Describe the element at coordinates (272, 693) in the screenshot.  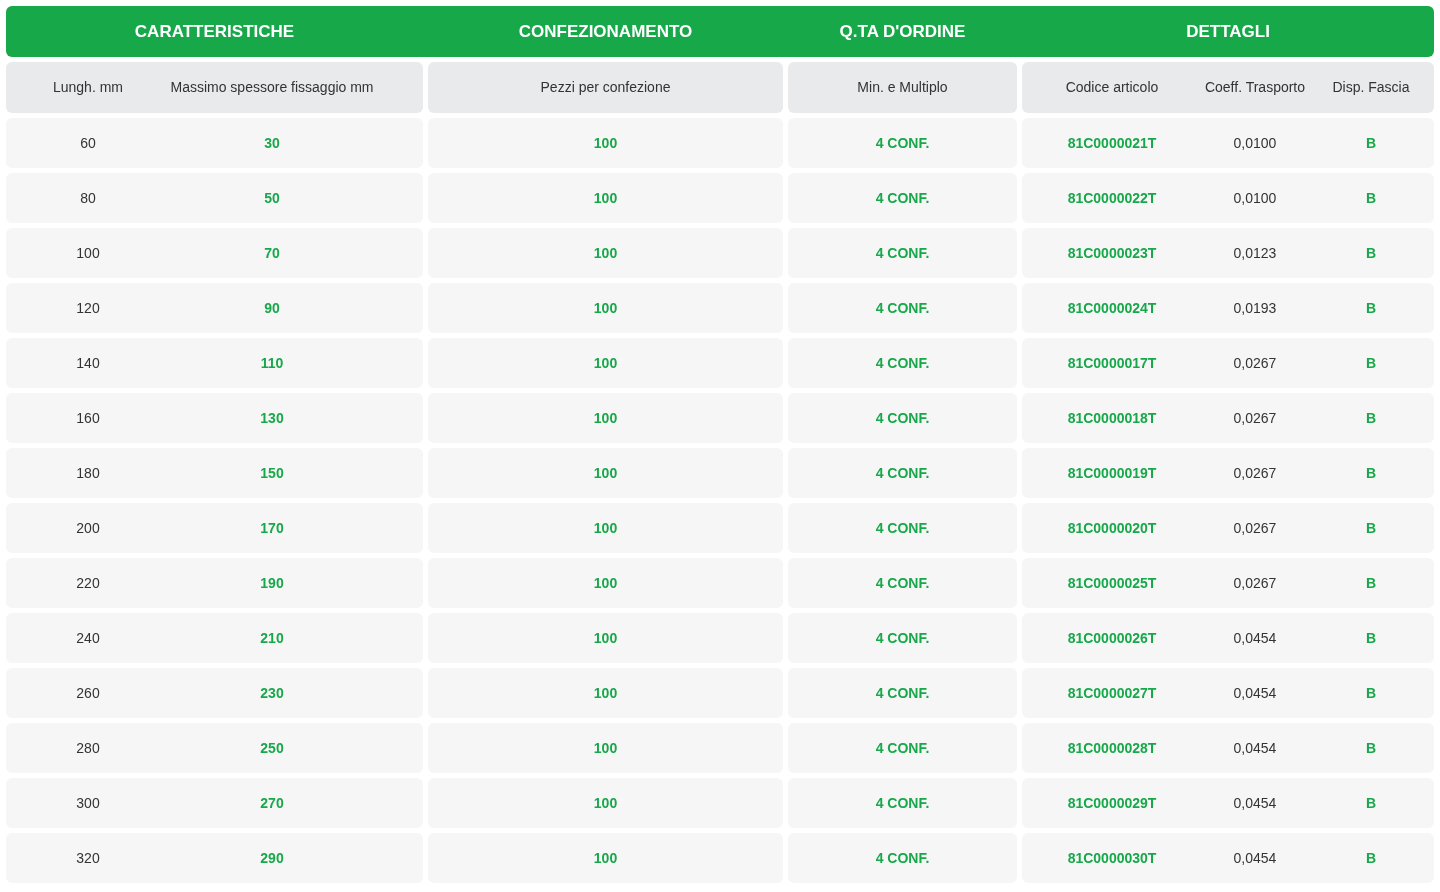
I see `table-cell-text: 230` at that location.